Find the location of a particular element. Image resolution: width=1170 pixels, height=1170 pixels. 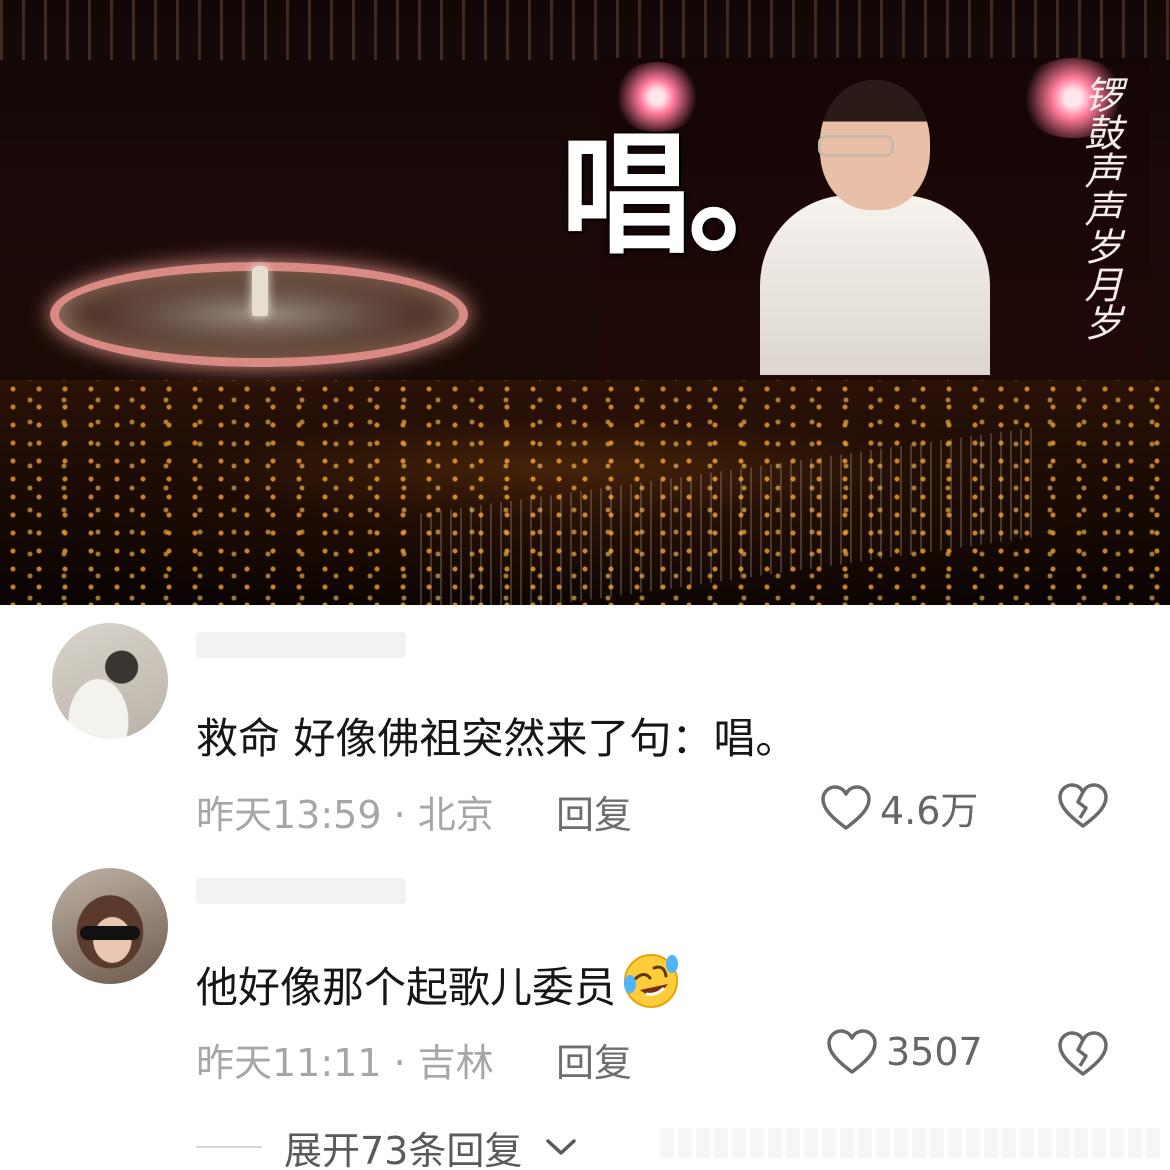

like-button: 3507 is located at coordinates (904, 1052).